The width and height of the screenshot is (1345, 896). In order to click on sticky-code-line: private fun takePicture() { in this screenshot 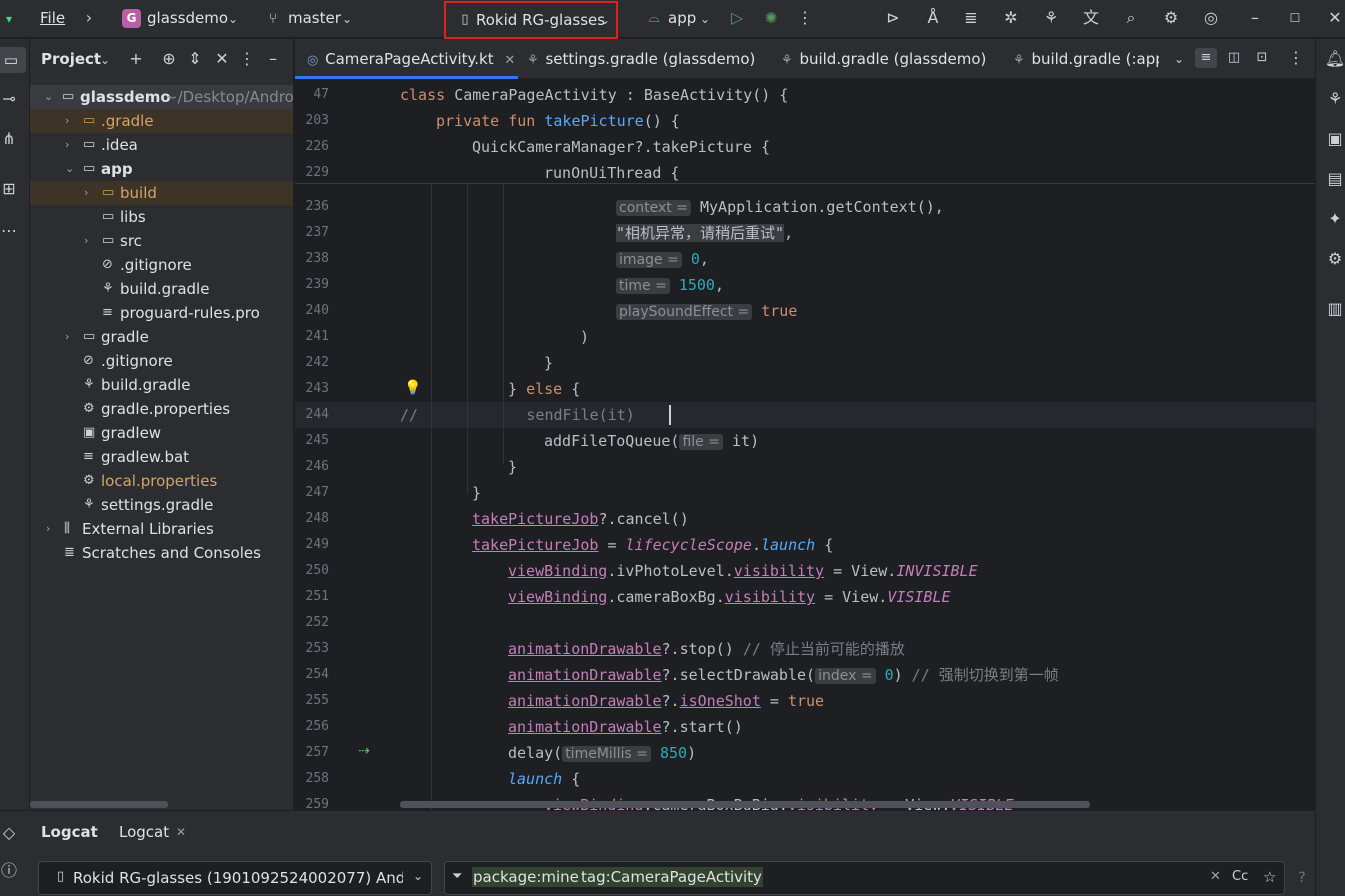, I will do `click(540, 121)`.